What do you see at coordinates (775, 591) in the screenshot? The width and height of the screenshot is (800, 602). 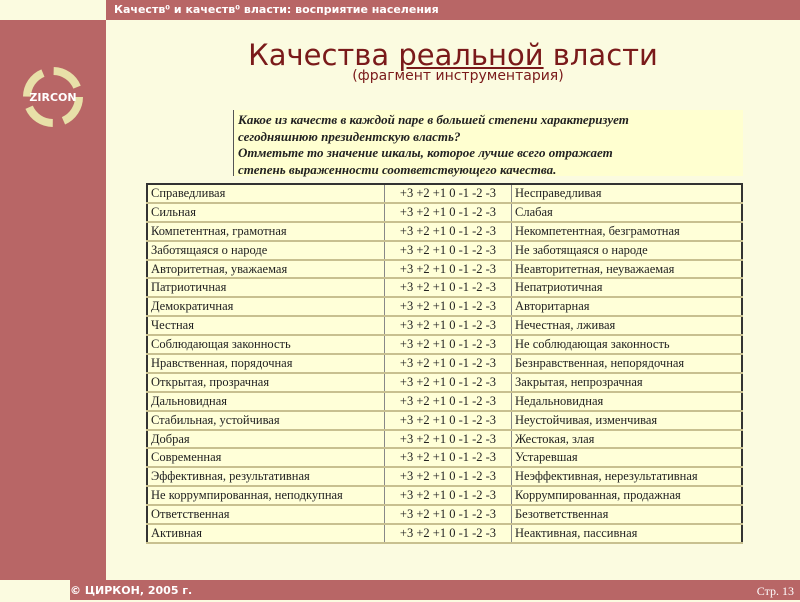 I see `page-number: Стр. 13` at bounding box center [775, 591].